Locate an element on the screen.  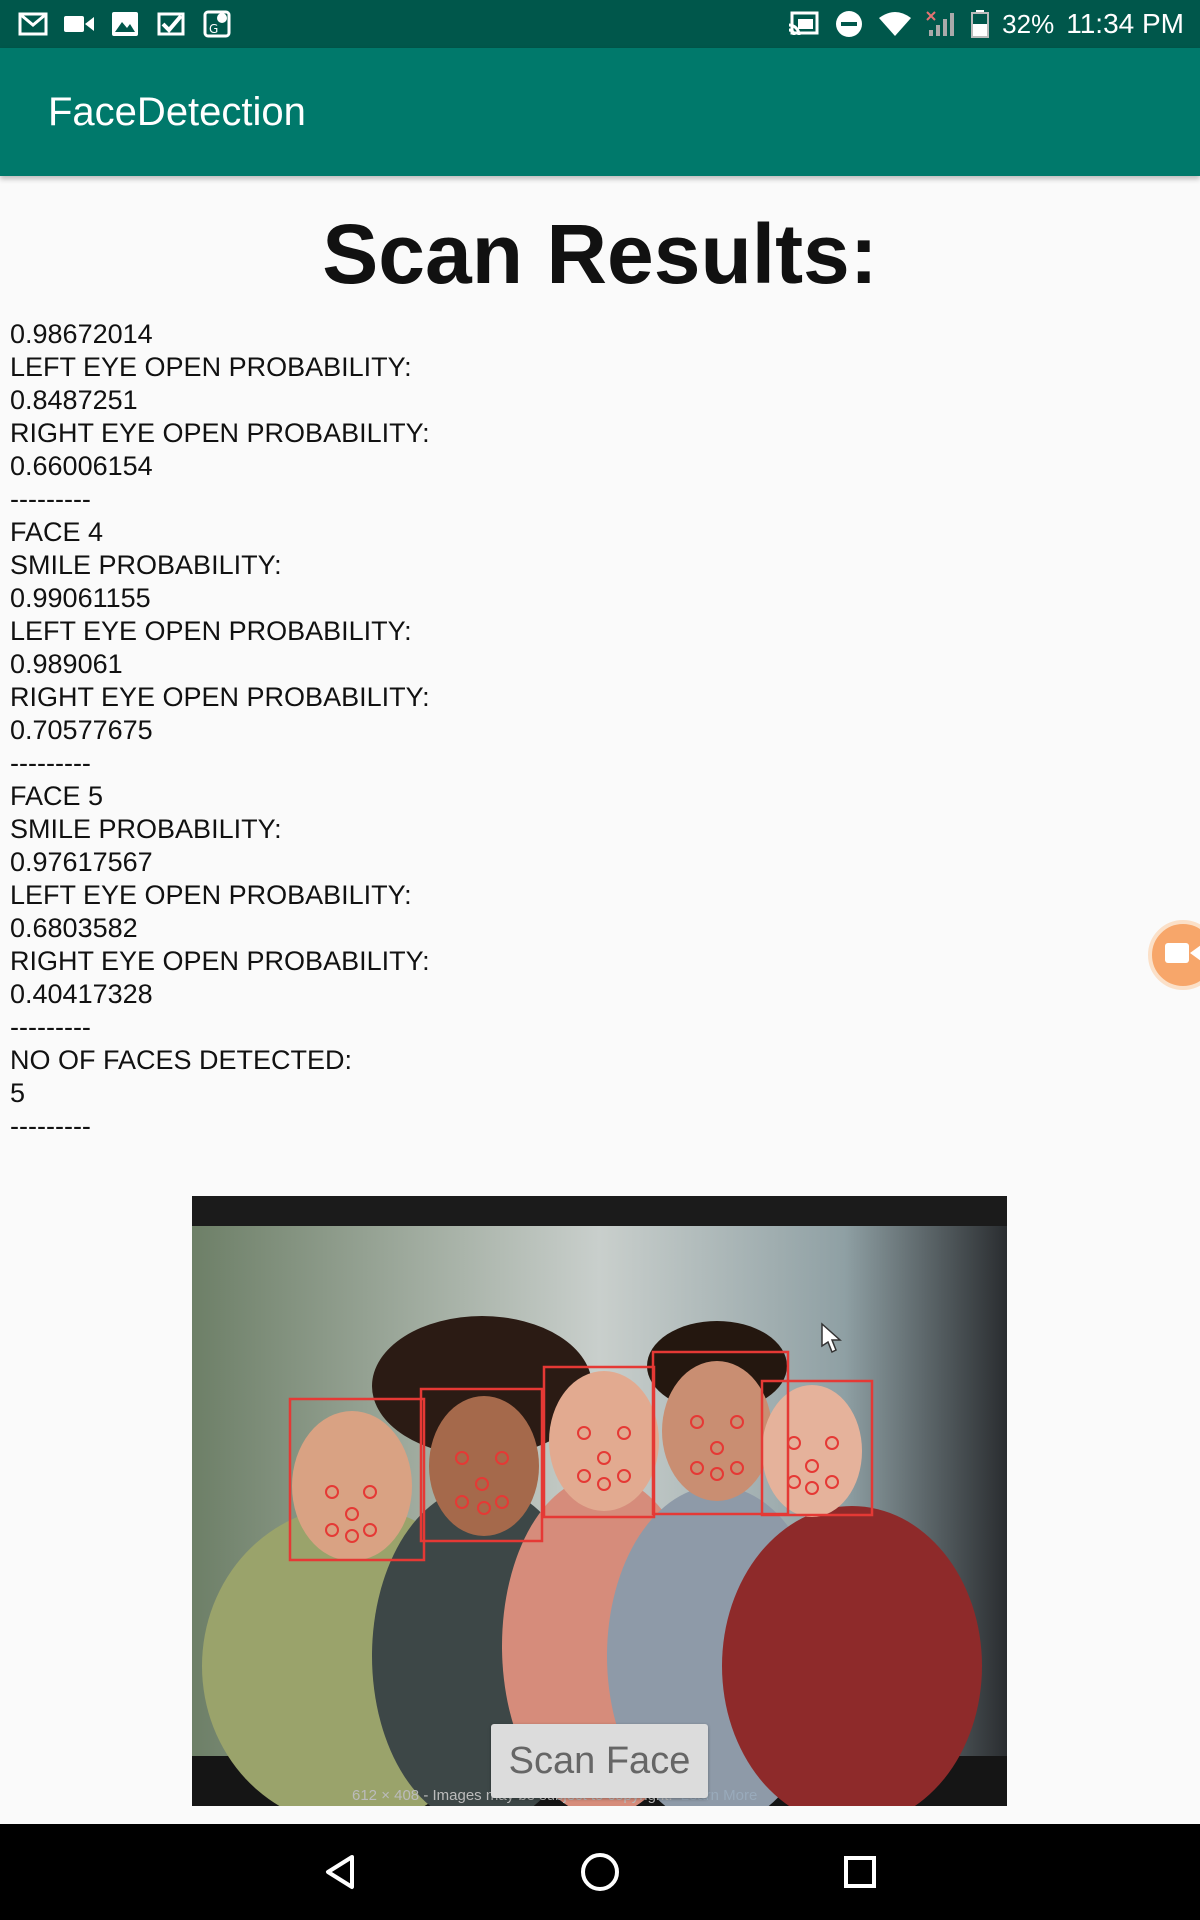
app-title: FaceDetection is located at coordinates (177, 111).